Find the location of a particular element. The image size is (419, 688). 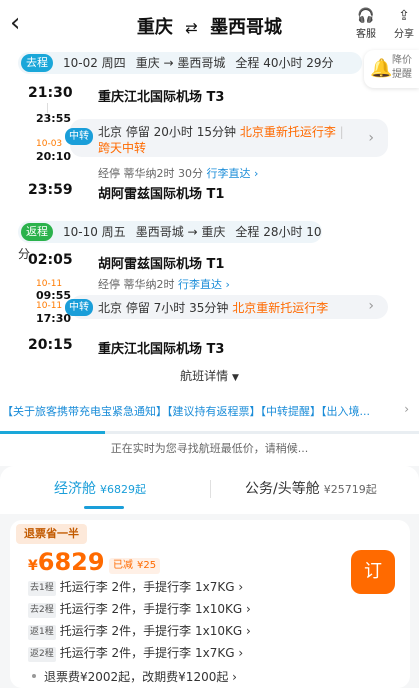

inbound-transfer-info: 北京 停留 7小时 35分钟 北京重新托运行李 is located at coordinates (213, 307).